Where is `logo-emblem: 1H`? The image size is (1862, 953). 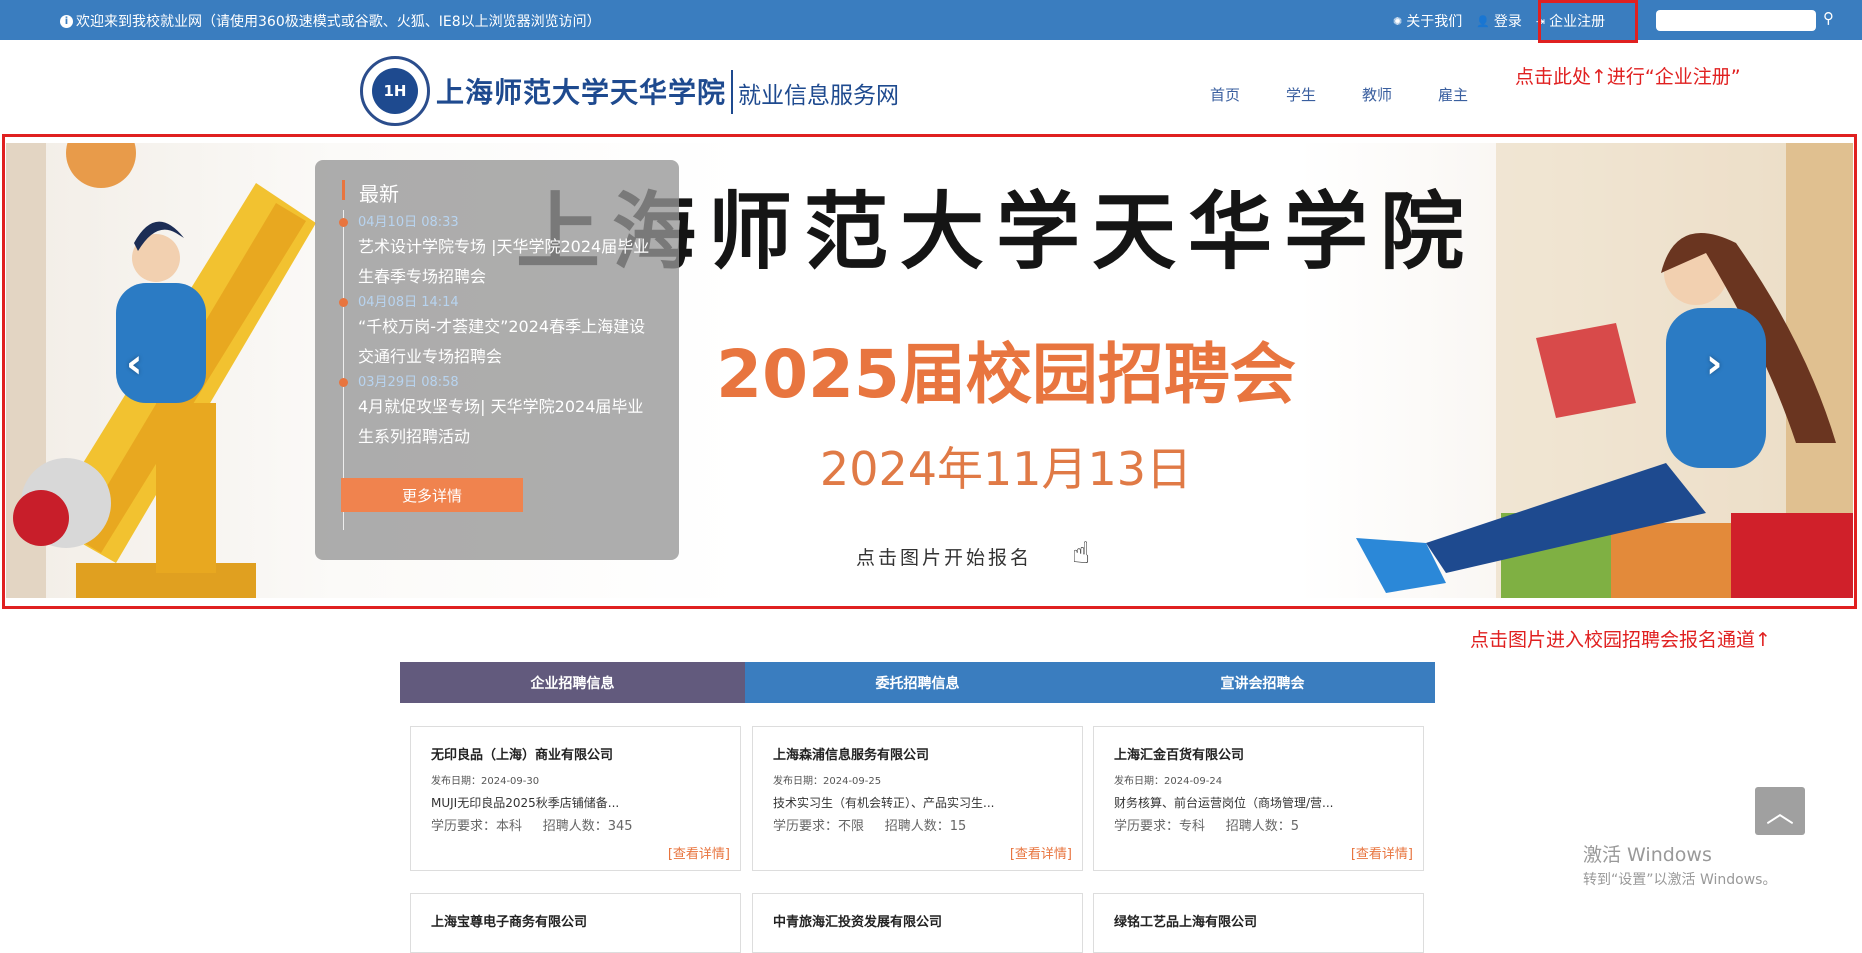
logo-emblem: 1H is located at coordinates (395, 91).